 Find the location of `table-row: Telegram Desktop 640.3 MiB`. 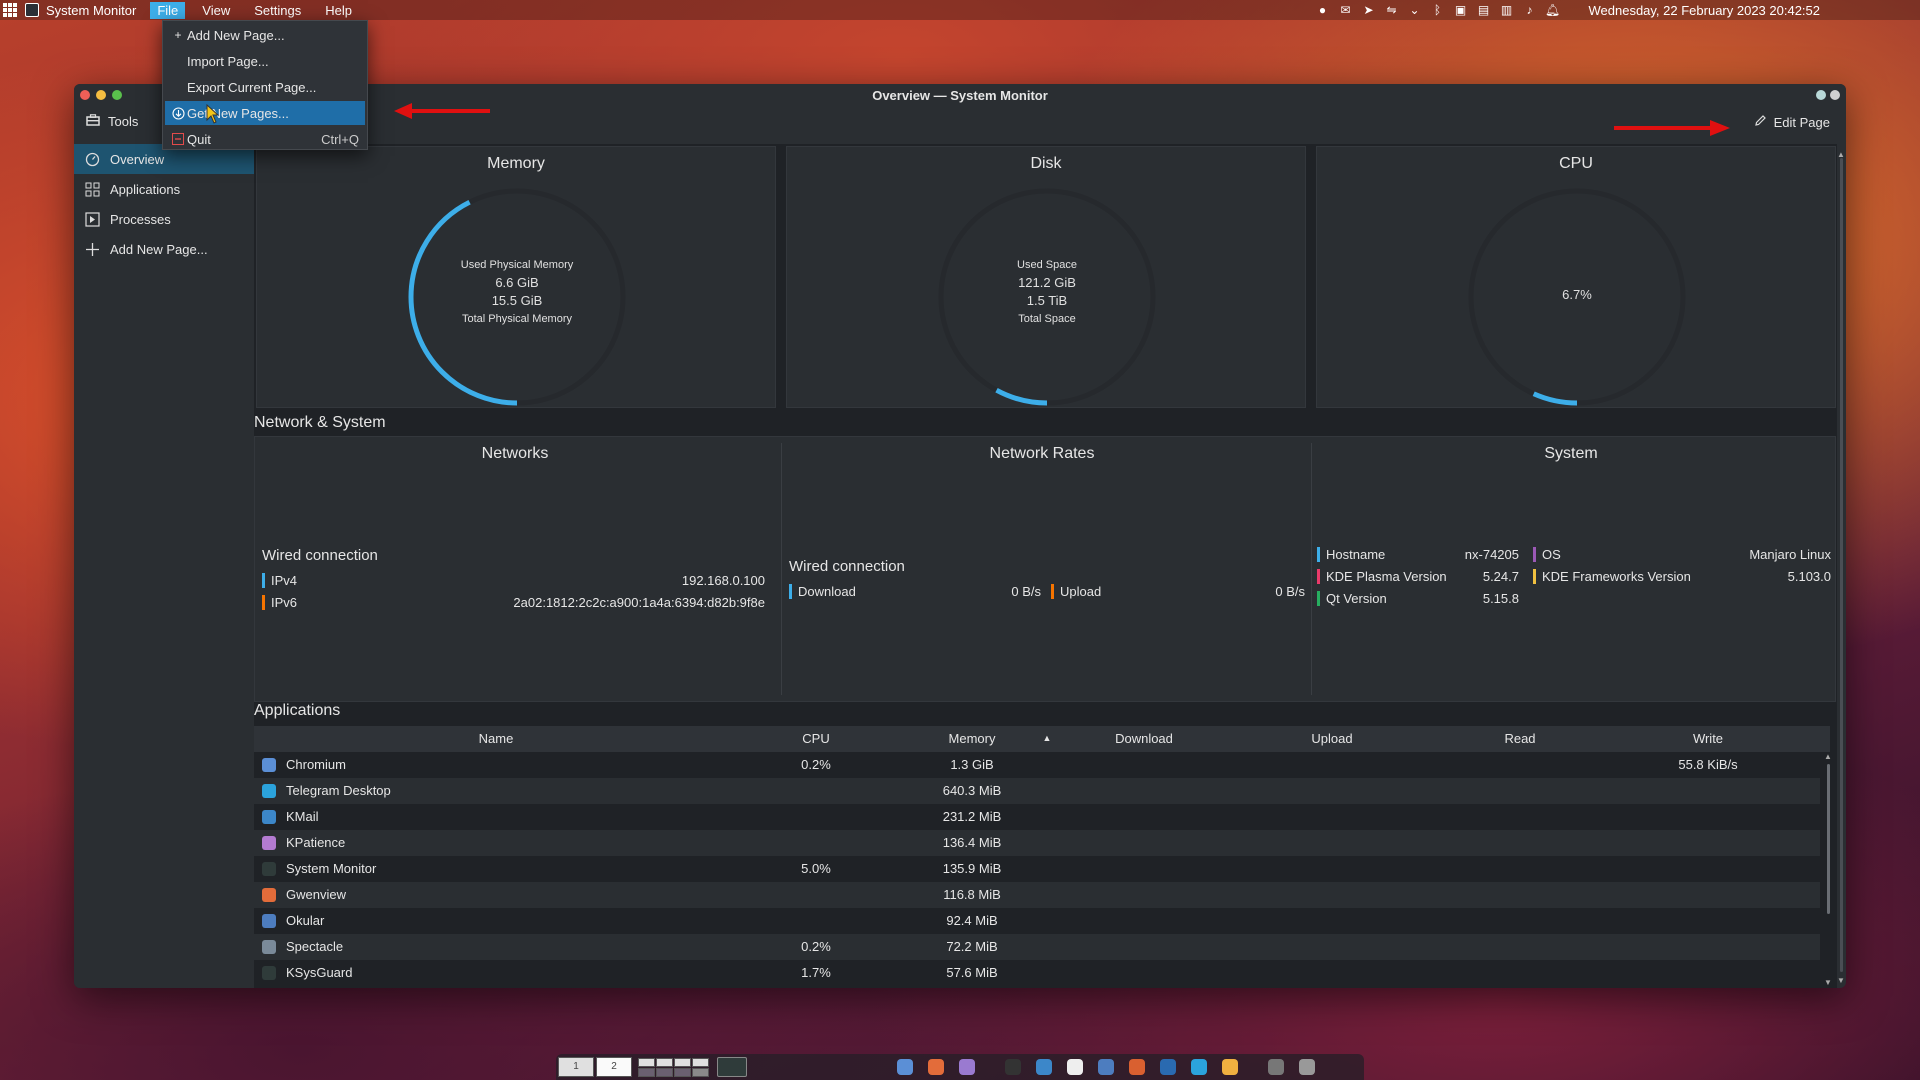

table-row: Telegram Desktop 640.3 MiB is located at coordinates (1037, 791).